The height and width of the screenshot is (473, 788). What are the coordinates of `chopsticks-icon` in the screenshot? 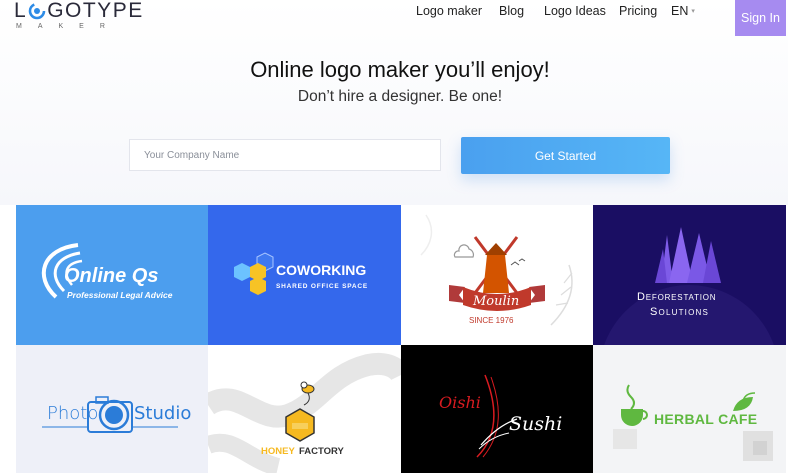 It's located at (497, 416).